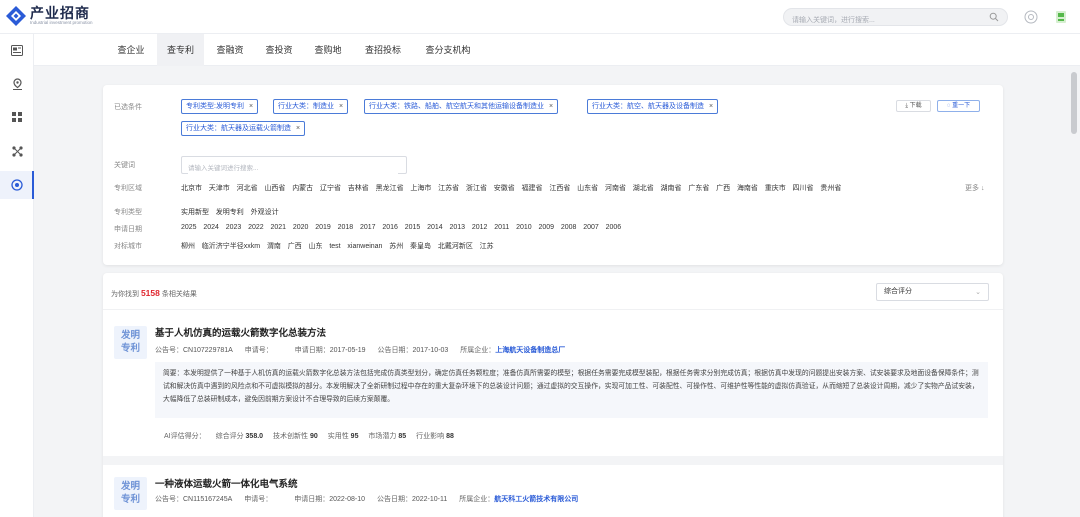 The image size is (1080, 517). Describe the element at coordinates (49, 16) in the screenshot. I see `app-logo: 产业招商 Industrial investment promotion` at that location.